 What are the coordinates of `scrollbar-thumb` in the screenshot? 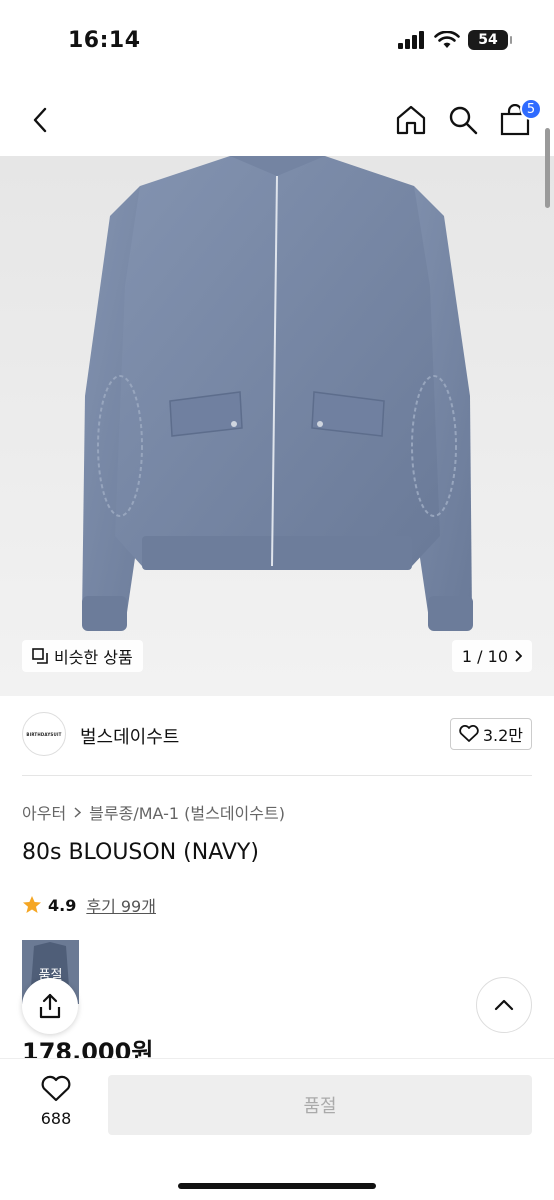 It's located at (547, 168).